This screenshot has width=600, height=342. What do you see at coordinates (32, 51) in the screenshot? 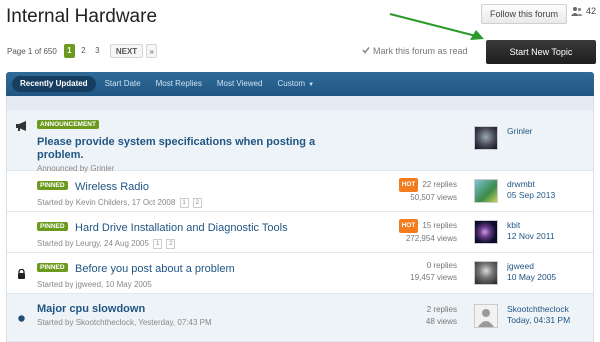
I see `page-indicator: Page 1 of 650` at bounding box center [32, 51].